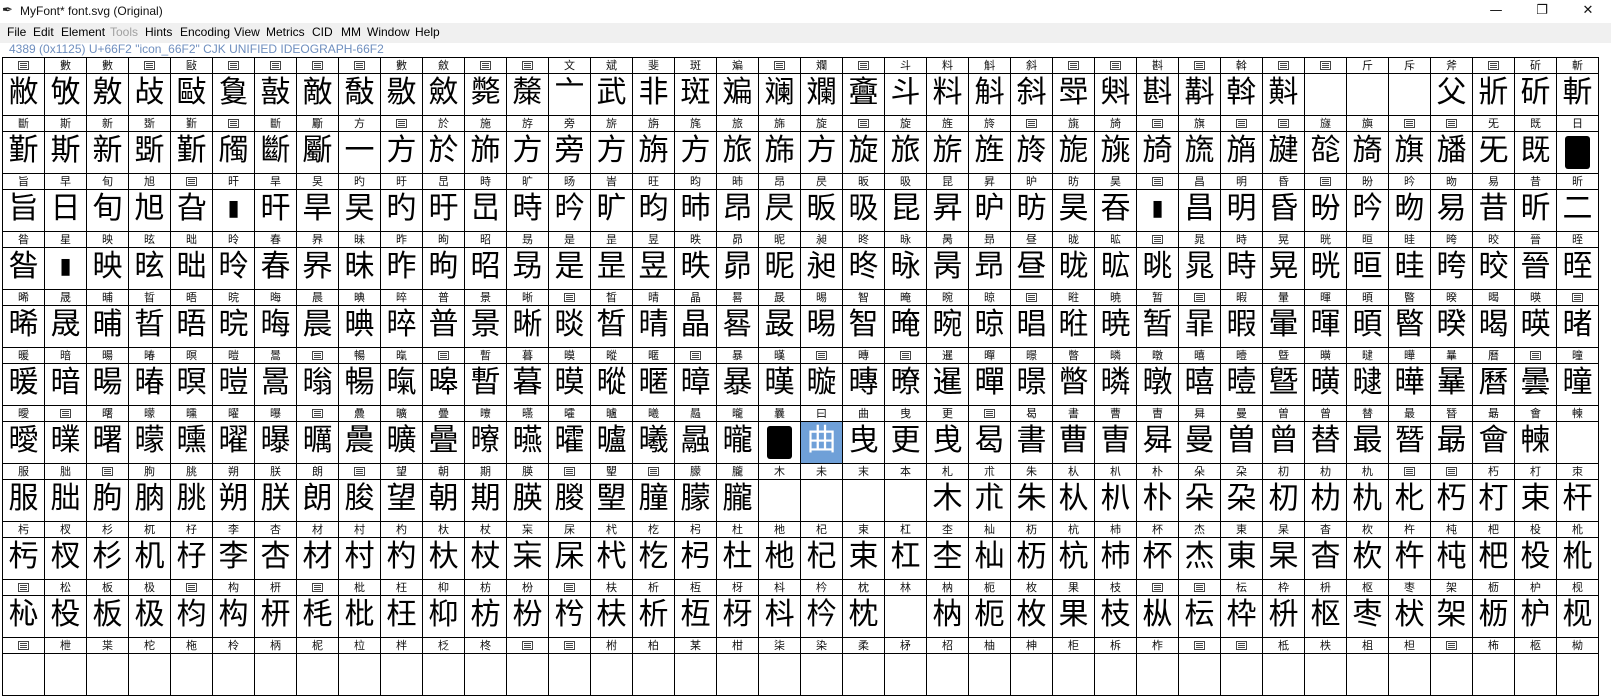 The height and width of the screenshot is (696, 1611). What do you see at coordinates (234, 377) in the screenshot?
I see `glyph-cell: 暟暟` at bounding box center [234, 377].